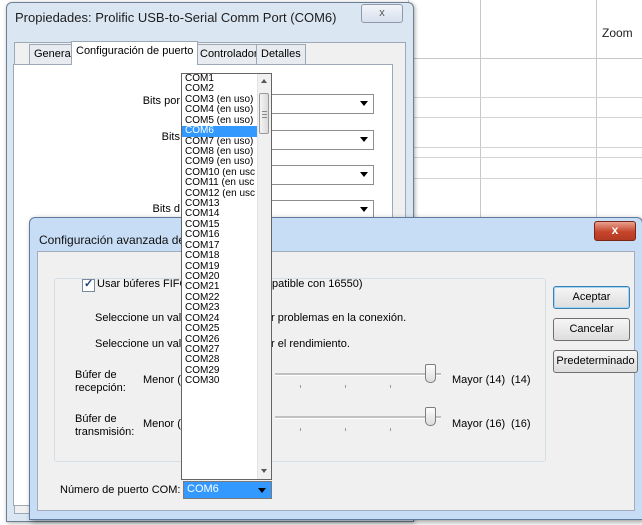 This screenshot has width=642, height=525. I want to click on scroll-up-icon, so click(264, 81).